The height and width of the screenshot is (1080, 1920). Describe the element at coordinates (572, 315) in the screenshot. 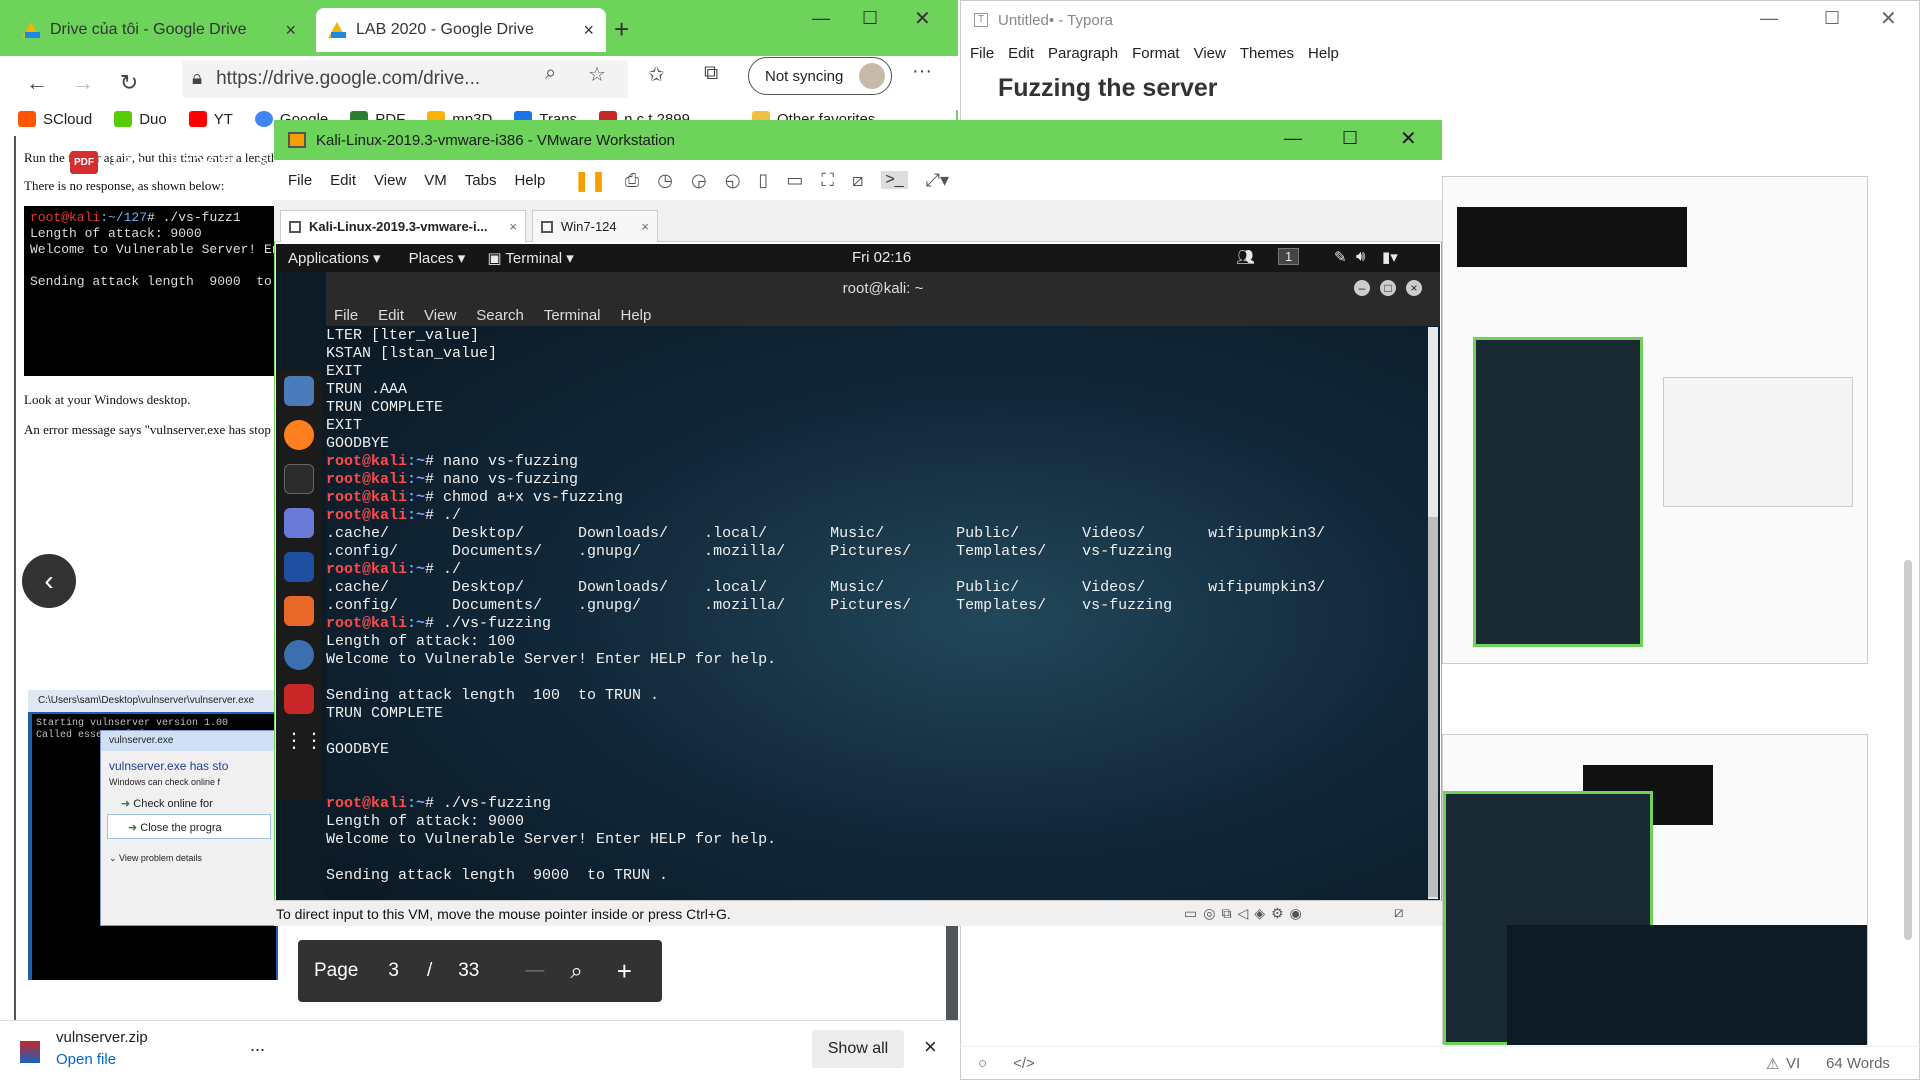

I see `menu-terminal: Terminal` at that location.